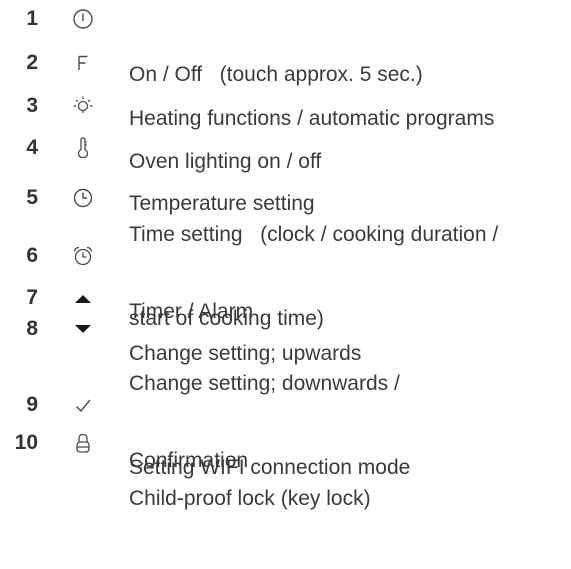 The width and height of the screenshot is (571, 569). Describe the element at coordinates (83, 405) in the screenshot. I see `checkmark-icon` at that location.